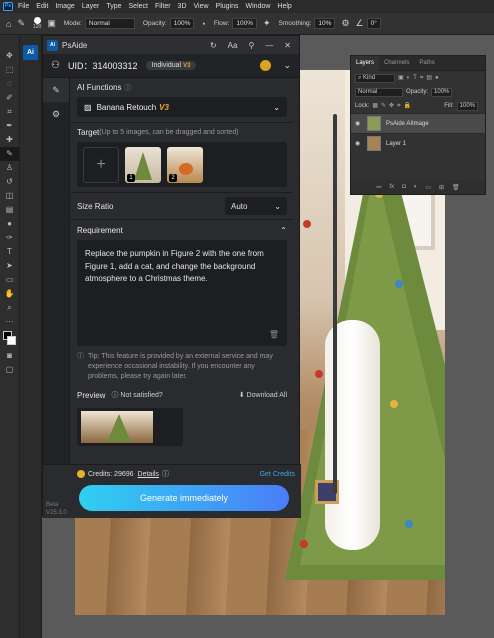 This screenshot has height=638, width=494. What do you see at coordinates (185, 164) in the screenshot?
I see `target-image-2: 2` at bounding box center [185, 164].